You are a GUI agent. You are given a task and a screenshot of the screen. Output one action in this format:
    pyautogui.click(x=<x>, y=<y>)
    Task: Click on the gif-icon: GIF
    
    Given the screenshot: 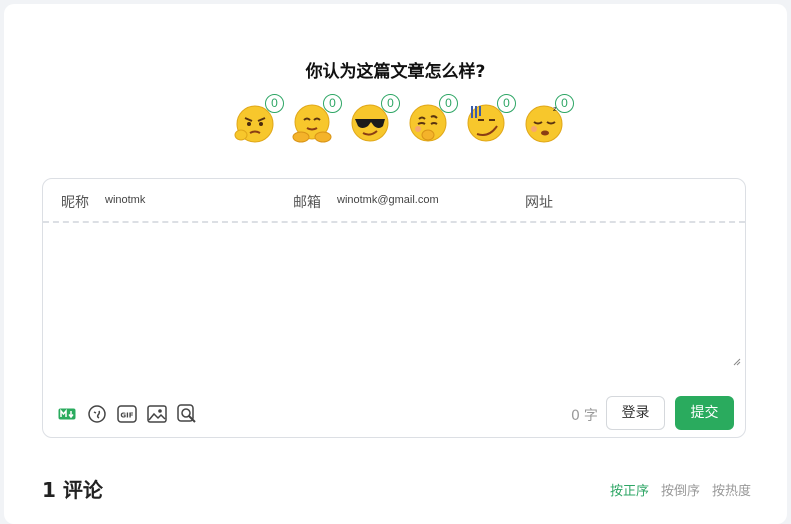 What is the action you would take?
    pyautogui.click(x=127, y=414)
    